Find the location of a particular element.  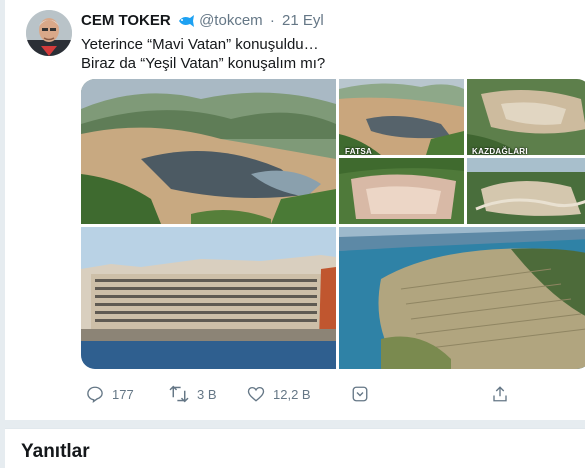

photo-deforested-coast is located at coordinates (462, 298).